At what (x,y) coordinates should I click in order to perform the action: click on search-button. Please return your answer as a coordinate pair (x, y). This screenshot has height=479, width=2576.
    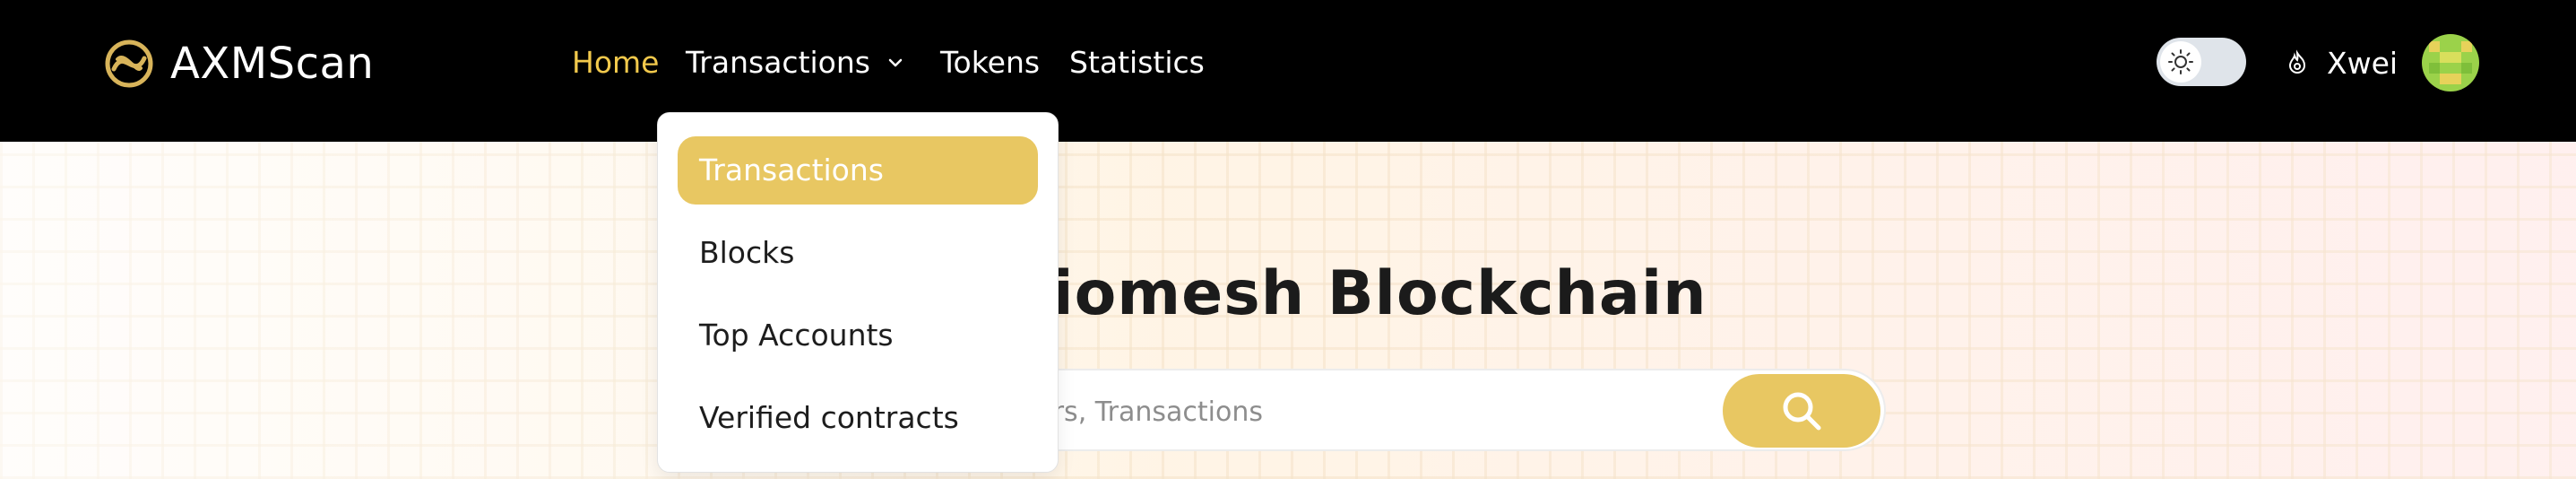
    Looking at the image, I should click on (1801, 411).